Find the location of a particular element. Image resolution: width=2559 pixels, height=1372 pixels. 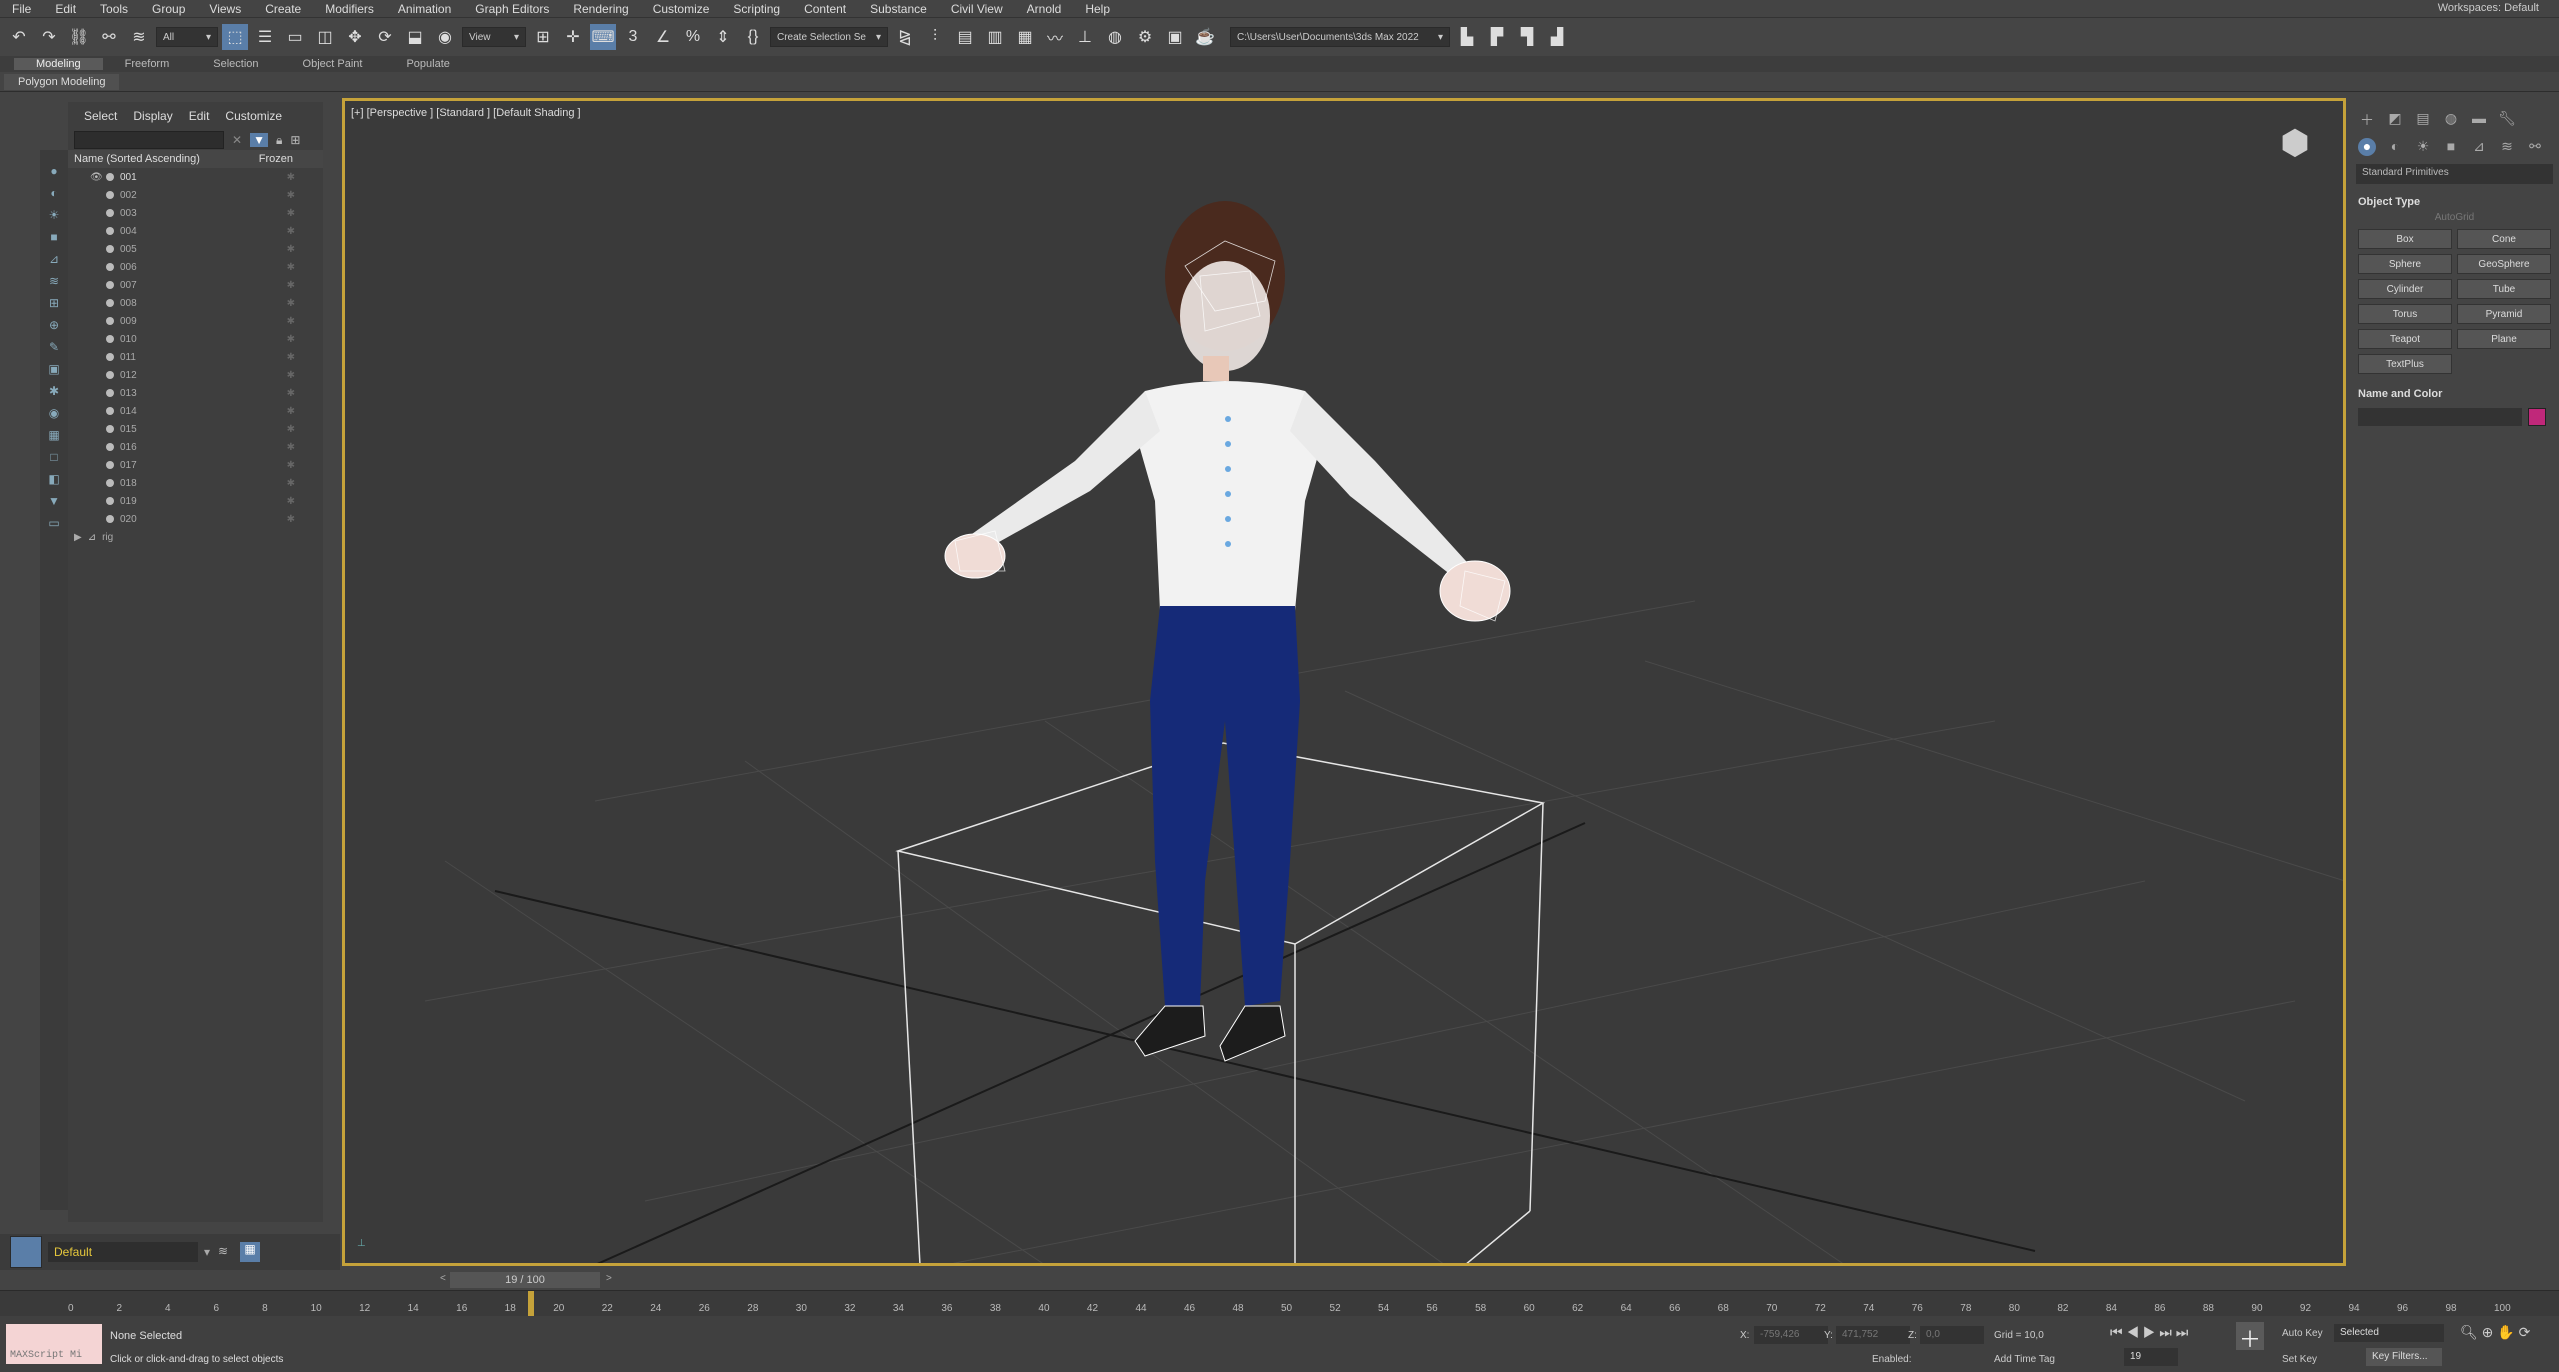

scene-object-row: 009 ✱ is located at coordinates (195, 321).